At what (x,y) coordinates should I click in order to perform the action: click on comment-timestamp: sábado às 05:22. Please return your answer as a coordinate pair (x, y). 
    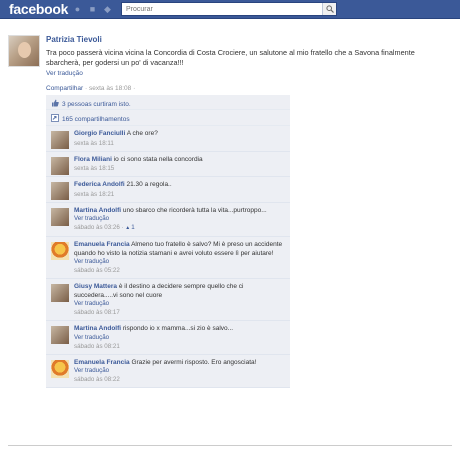
    Looking at the image, I should click on (97, 270).